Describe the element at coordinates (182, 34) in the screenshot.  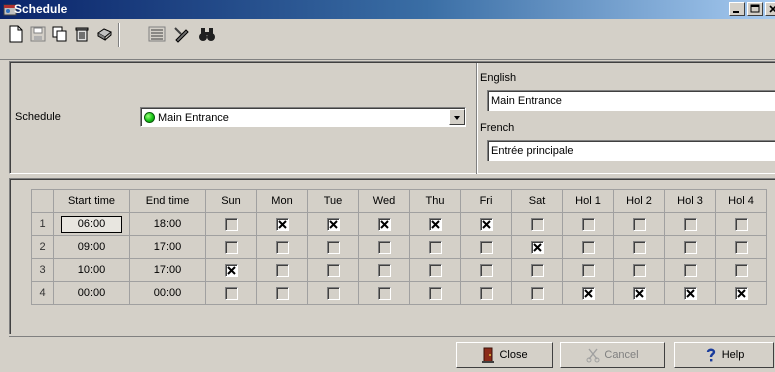
I see `edit-button` at that location.